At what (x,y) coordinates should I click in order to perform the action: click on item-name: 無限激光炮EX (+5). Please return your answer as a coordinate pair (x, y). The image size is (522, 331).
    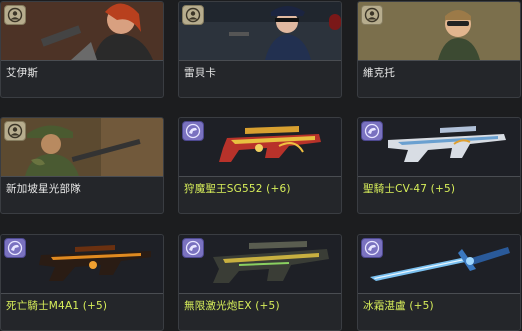
    Looking at the image, I should click on (232, 306).